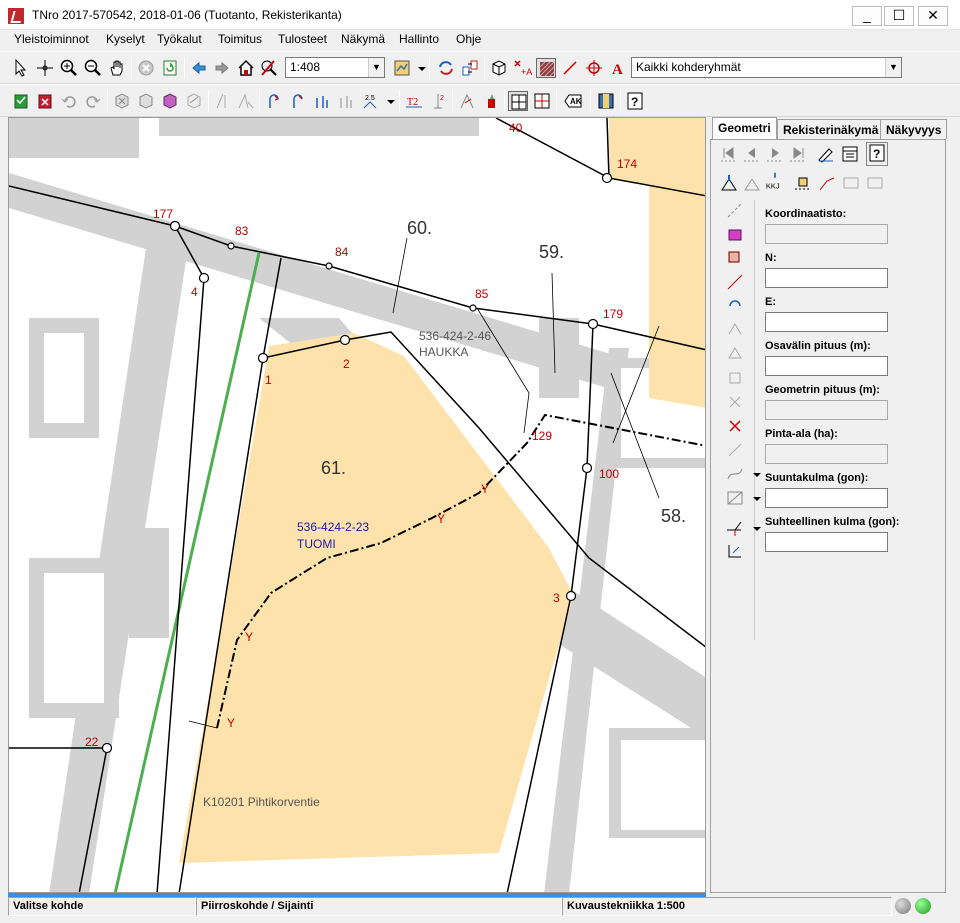  I want to click on prev-icon, so click(752, 154).